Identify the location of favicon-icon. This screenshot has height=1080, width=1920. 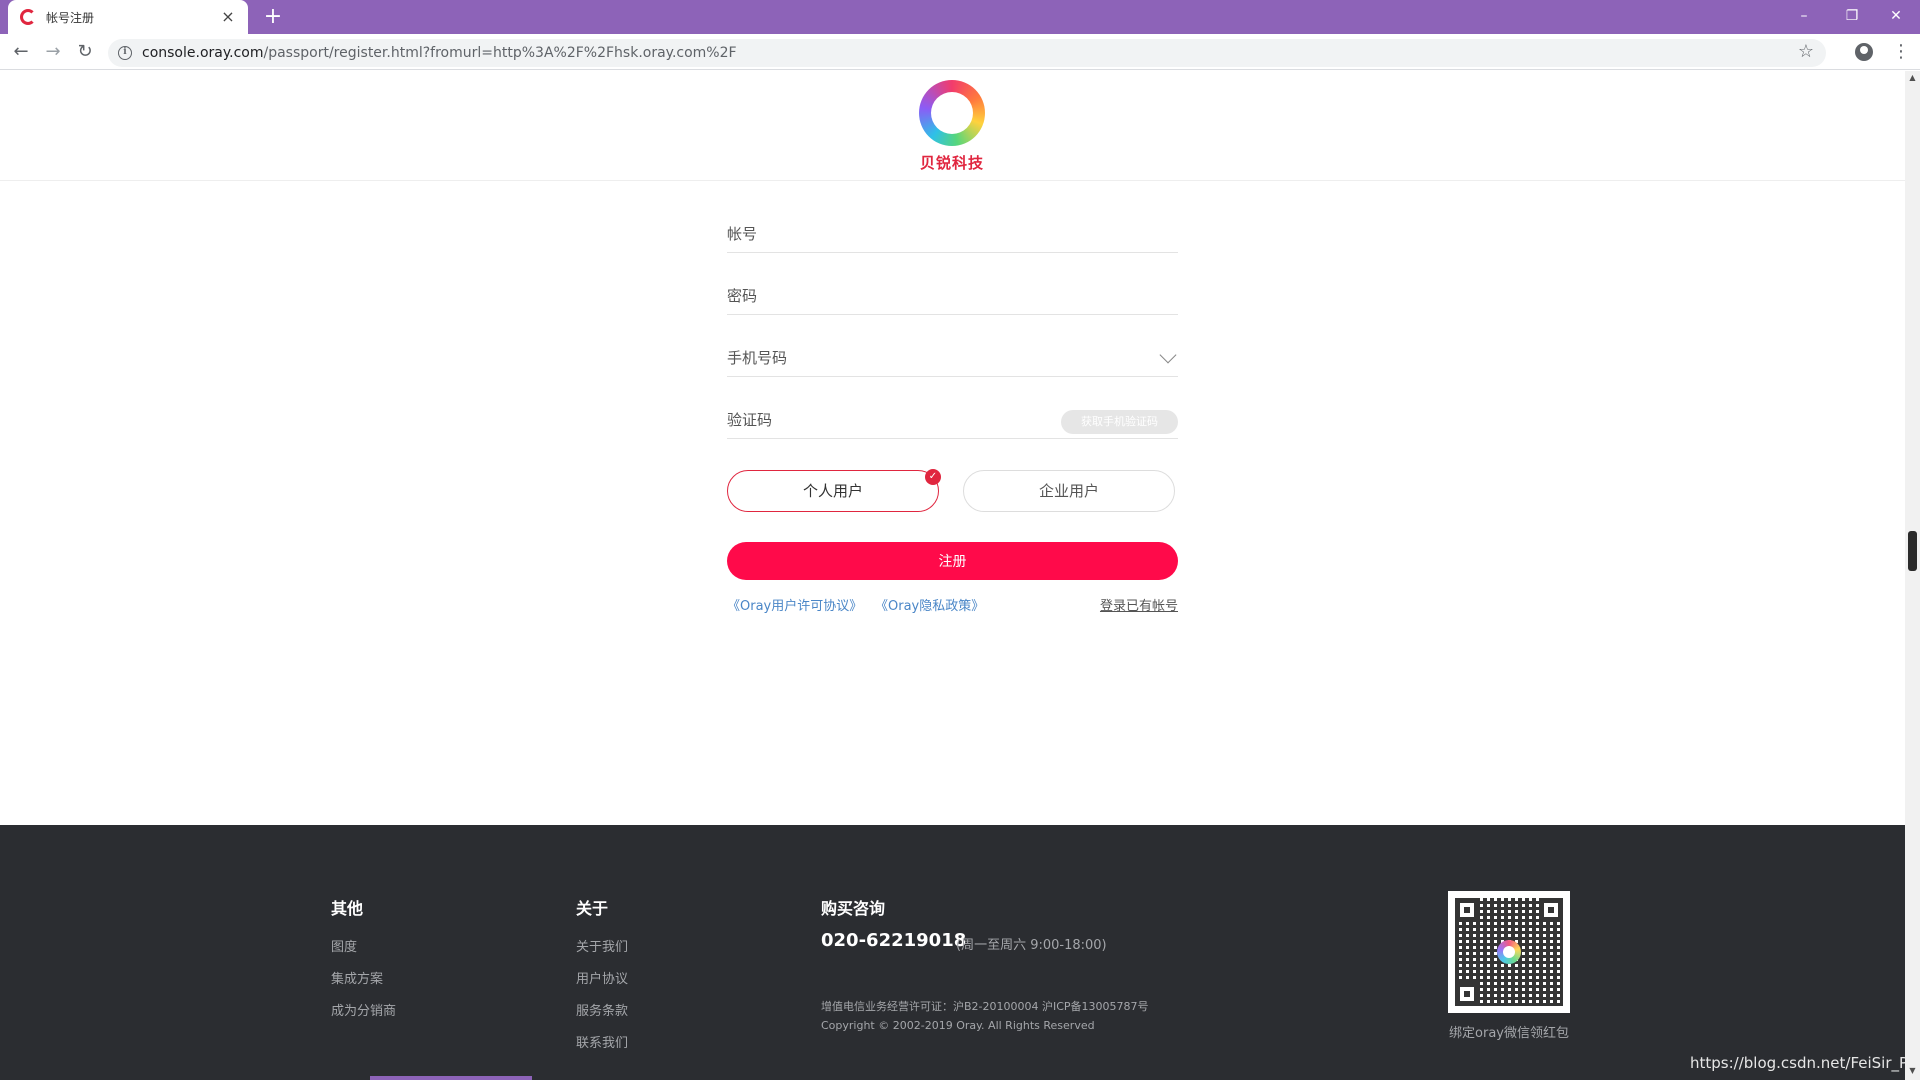
(28, 17).